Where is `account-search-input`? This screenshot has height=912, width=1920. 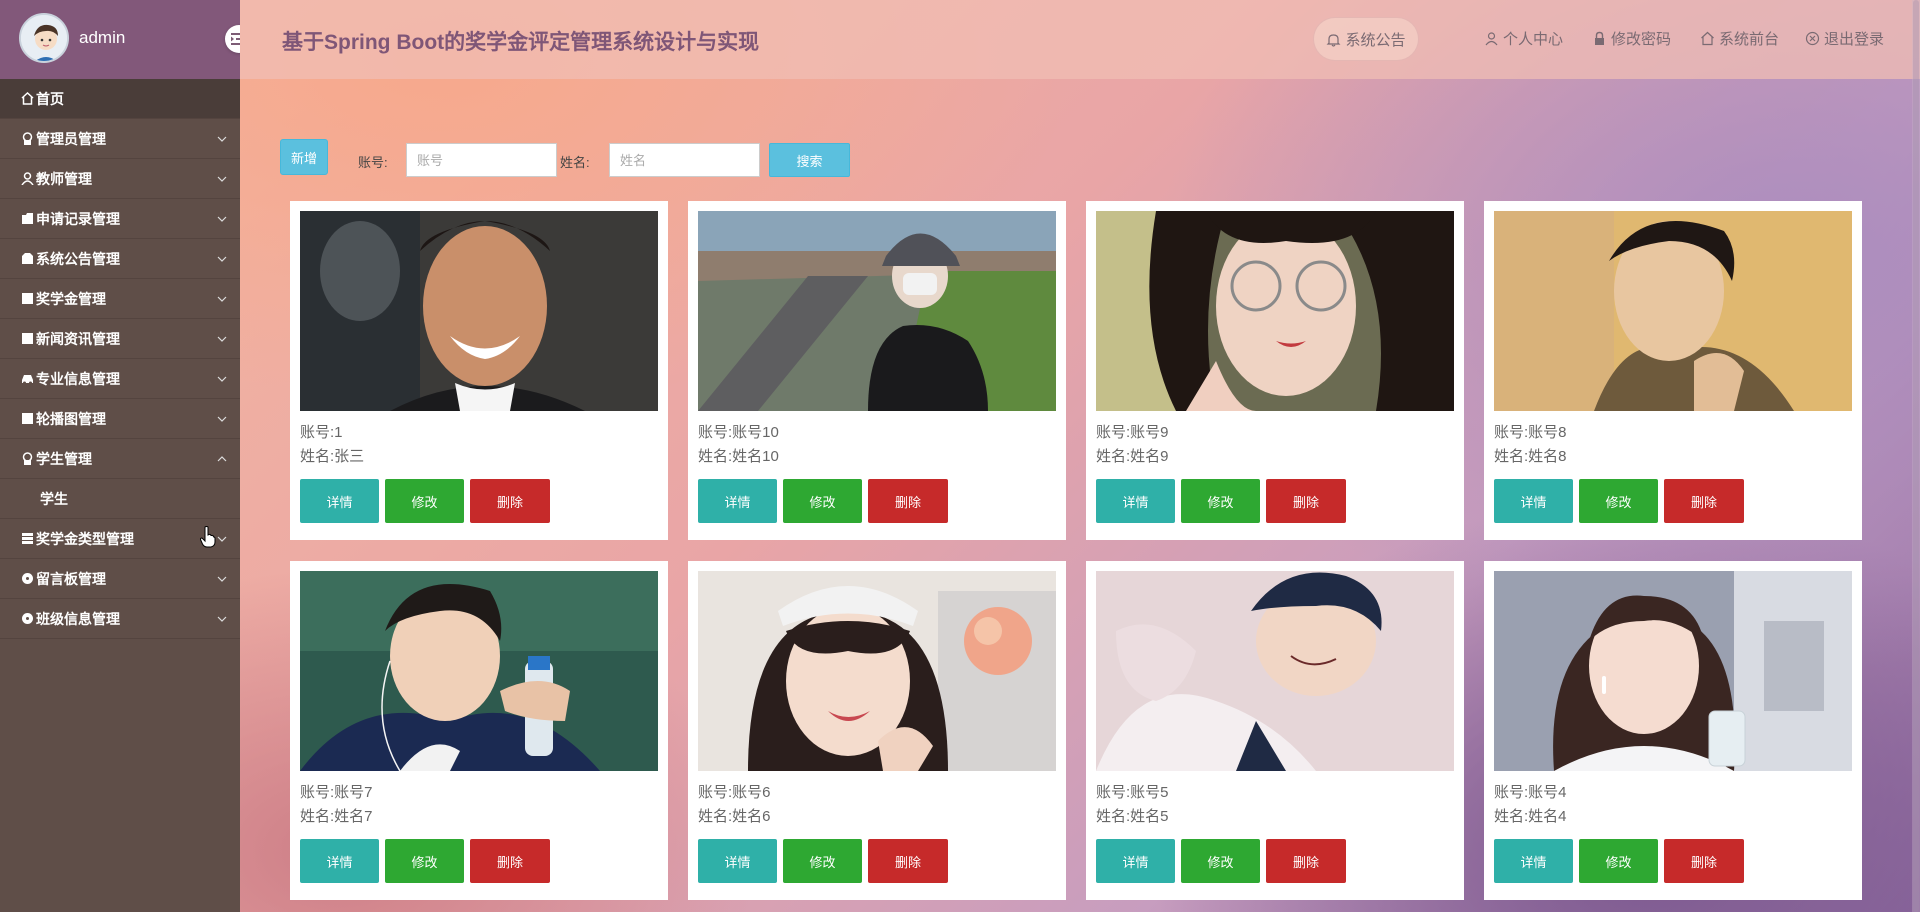
account-search-input is located at coordinates (481, 160).